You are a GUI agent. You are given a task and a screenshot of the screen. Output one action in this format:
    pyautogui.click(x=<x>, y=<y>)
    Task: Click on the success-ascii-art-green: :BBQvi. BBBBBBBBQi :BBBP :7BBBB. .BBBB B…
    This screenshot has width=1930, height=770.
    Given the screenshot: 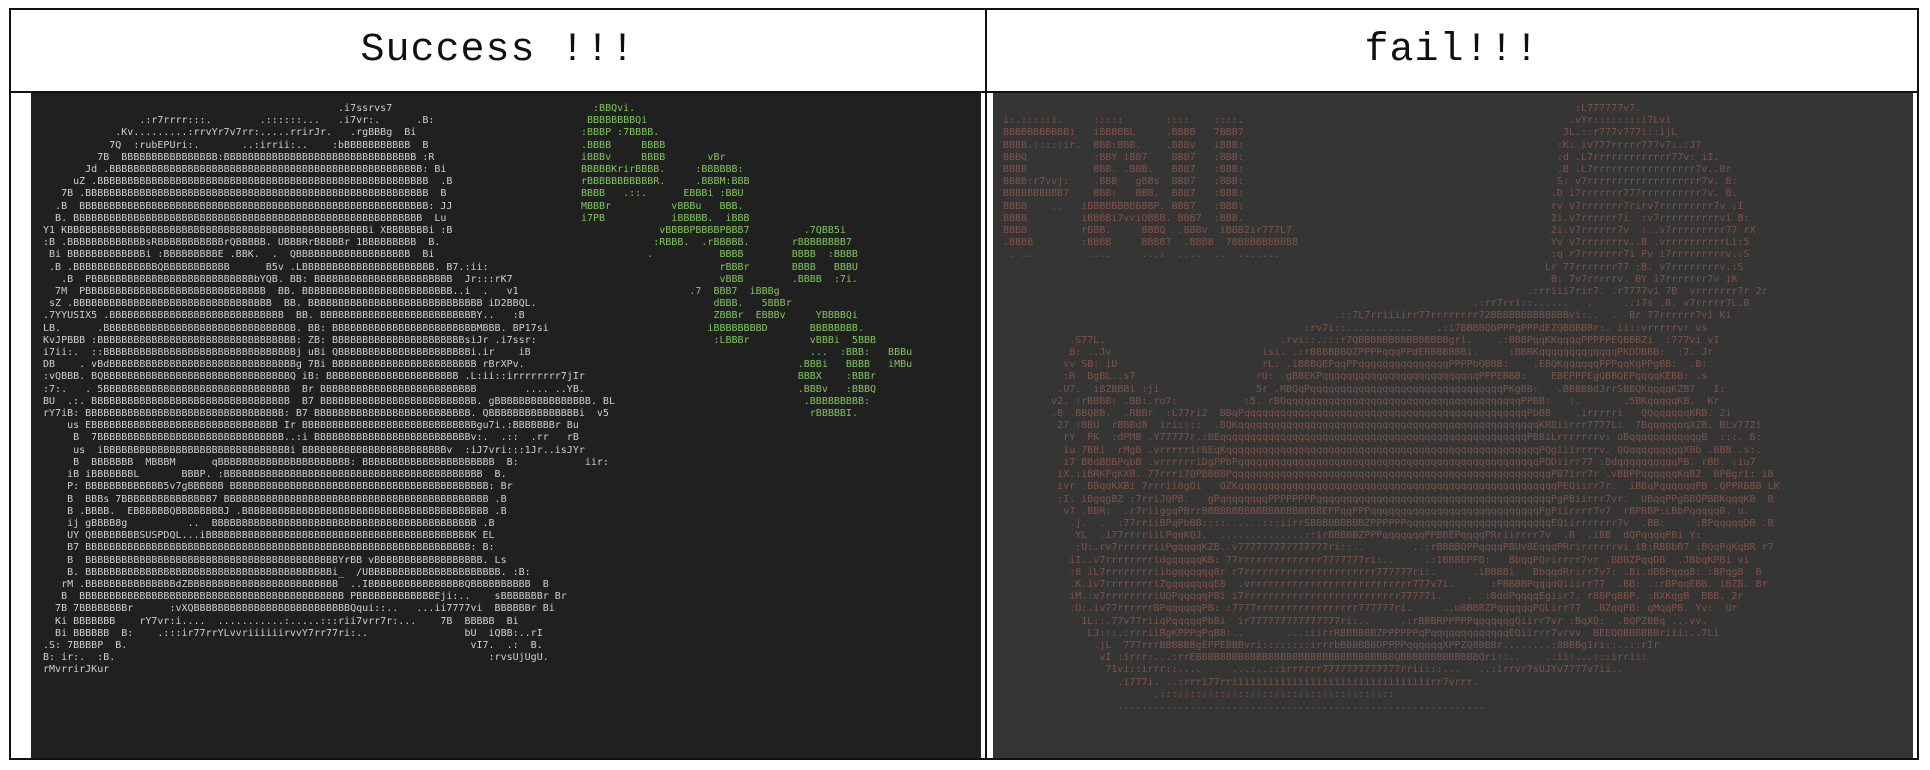 What is the action you would take?
    pyautogui.click(x=747, y=261)
    